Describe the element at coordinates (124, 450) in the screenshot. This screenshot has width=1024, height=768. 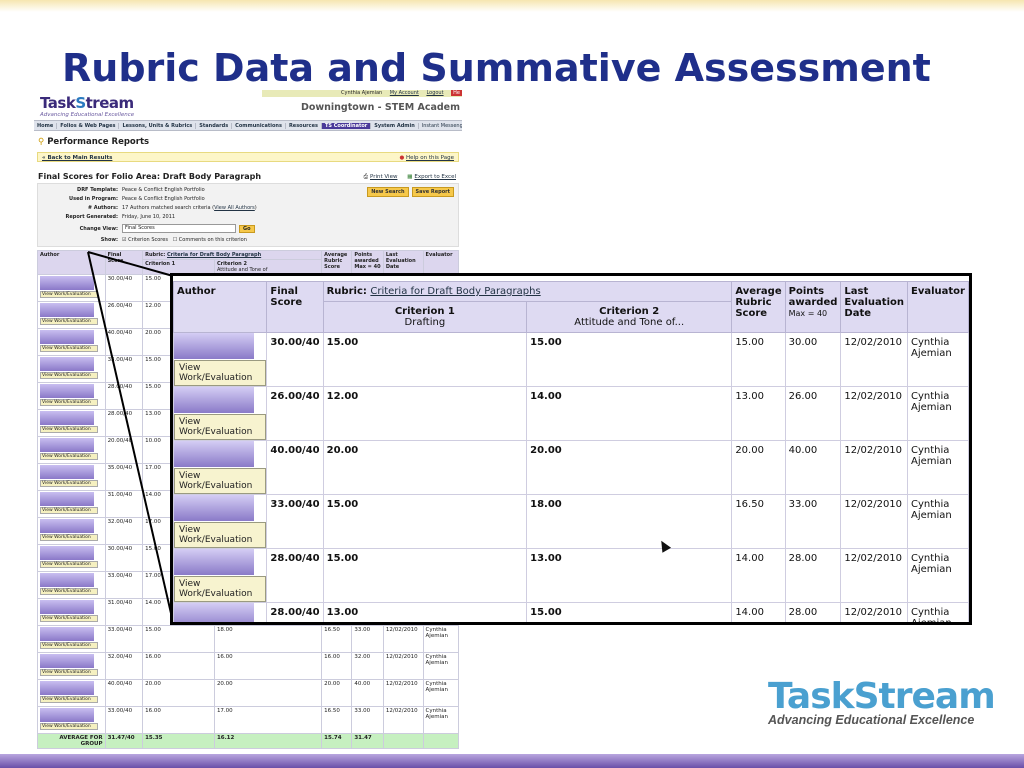
I see `cell-final: 20.00/40` at that location.